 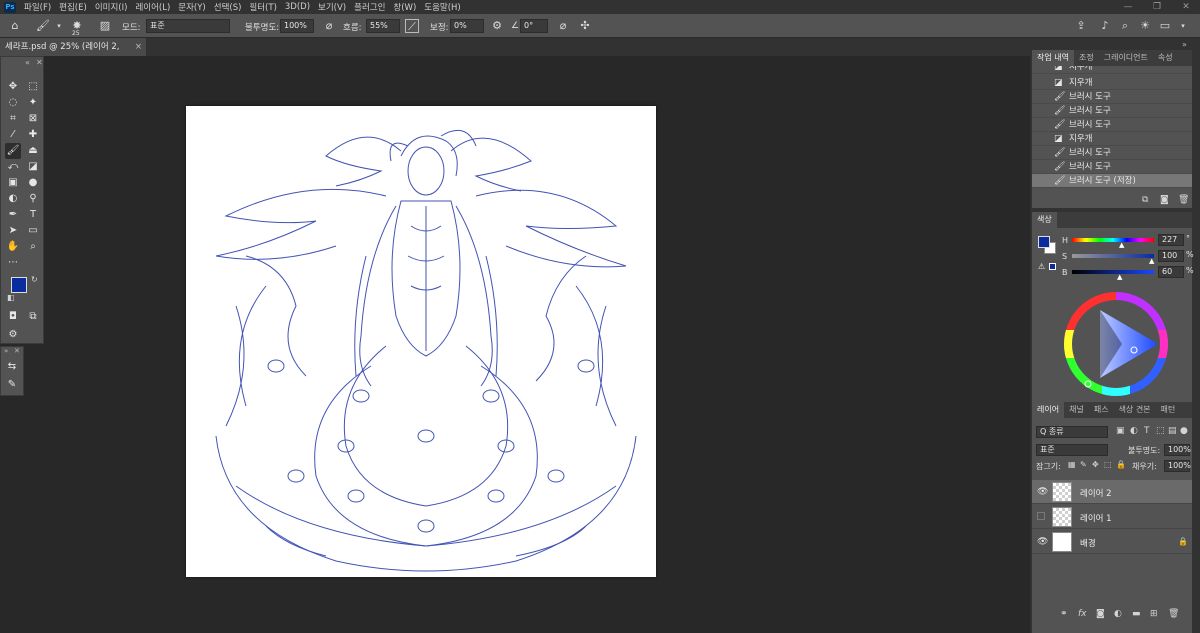 I want to click on magic-wand-tool-icon: ✦, so click(x=33, y=103).